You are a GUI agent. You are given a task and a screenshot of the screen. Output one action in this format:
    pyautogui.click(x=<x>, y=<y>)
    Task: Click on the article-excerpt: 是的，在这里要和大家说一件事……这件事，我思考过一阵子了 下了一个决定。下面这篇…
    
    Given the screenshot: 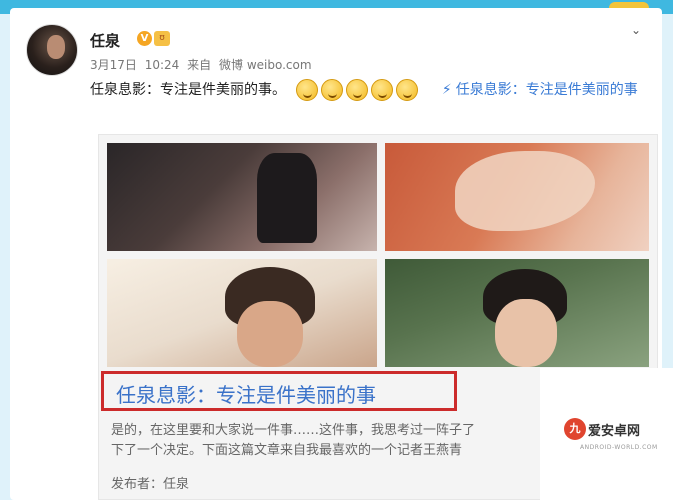 What is the action you would take?
    pyautogui.click(x=331, y=441)
    